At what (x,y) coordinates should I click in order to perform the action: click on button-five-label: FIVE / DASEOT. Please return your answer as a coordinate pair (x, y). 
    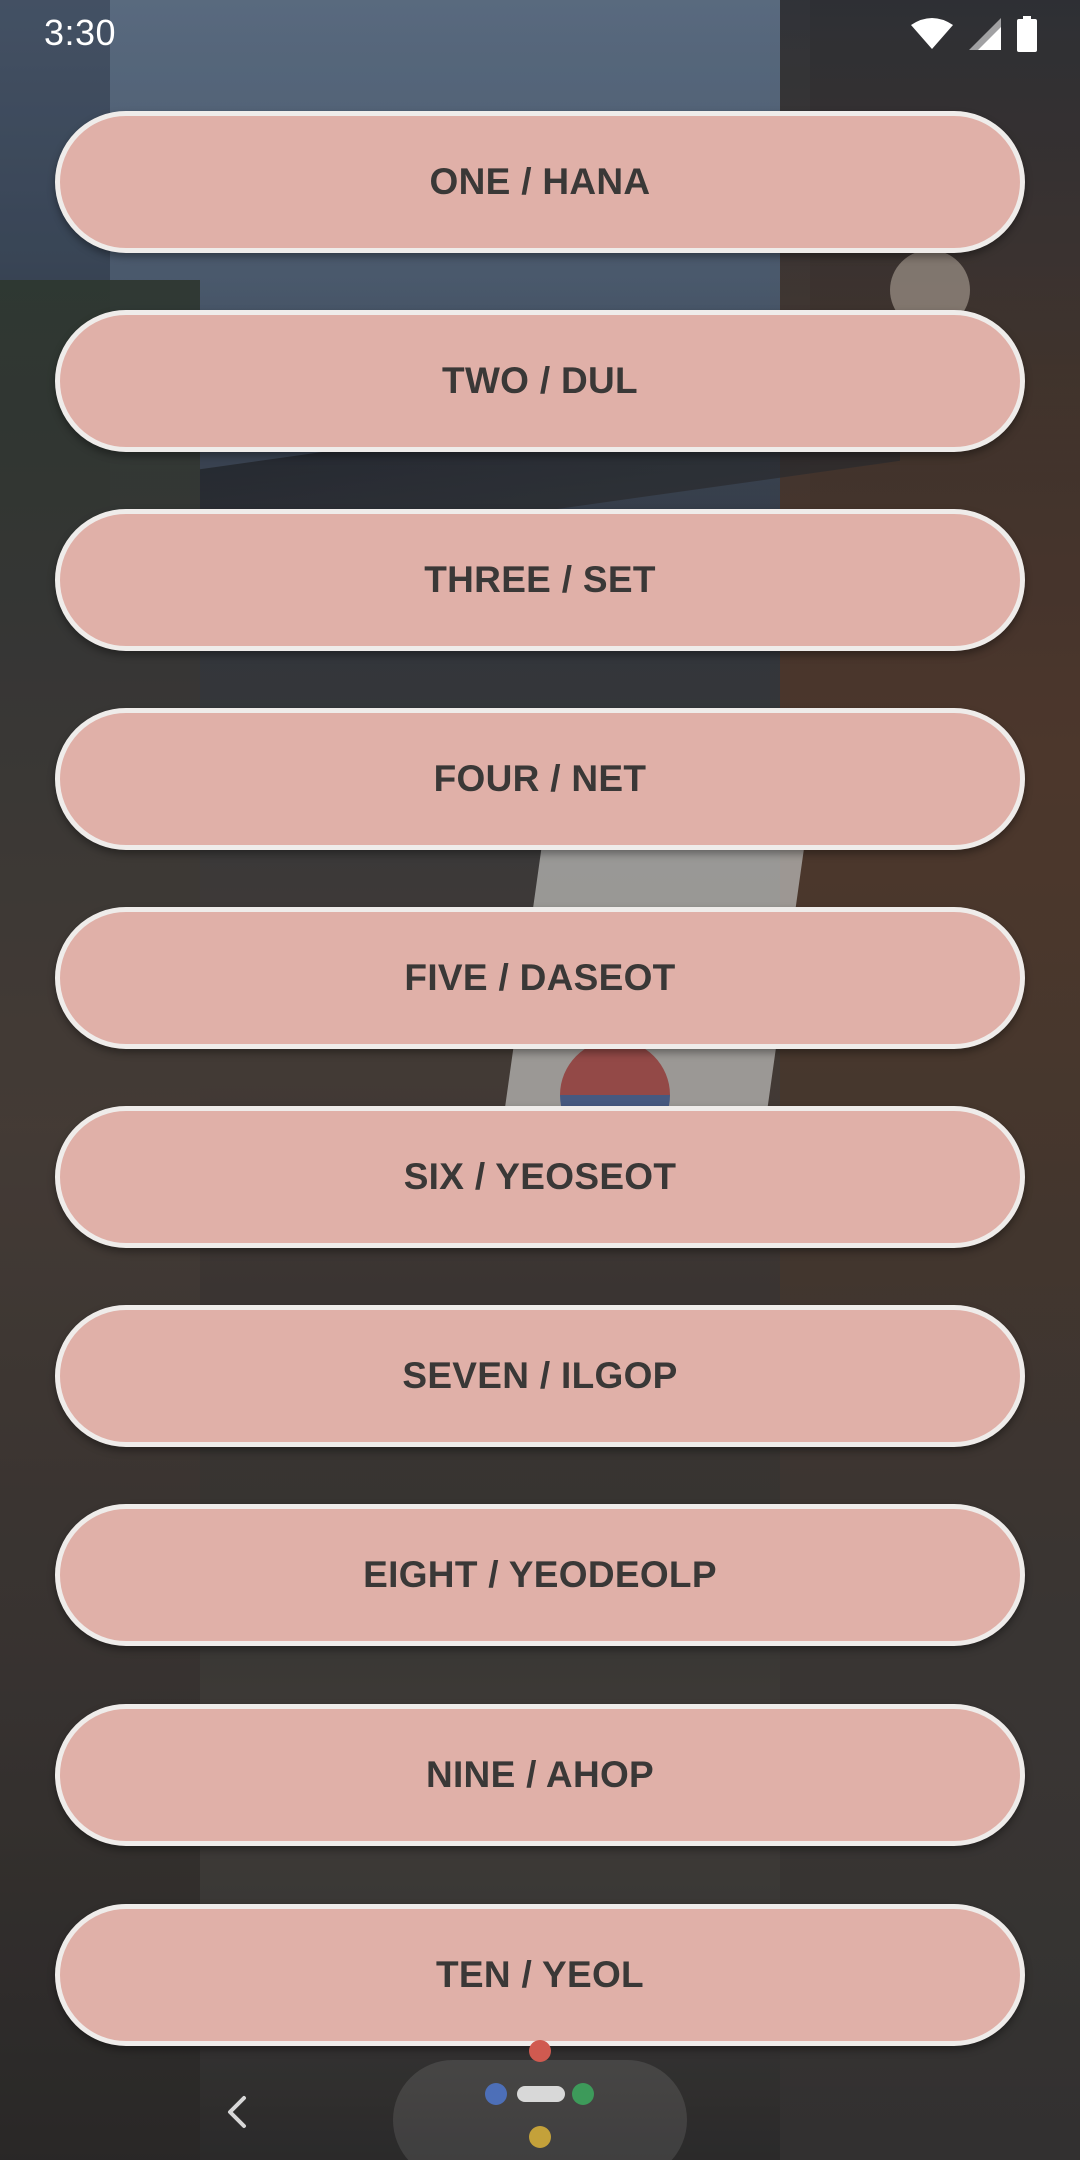
    Looking at the image, I should click on (540, 977).